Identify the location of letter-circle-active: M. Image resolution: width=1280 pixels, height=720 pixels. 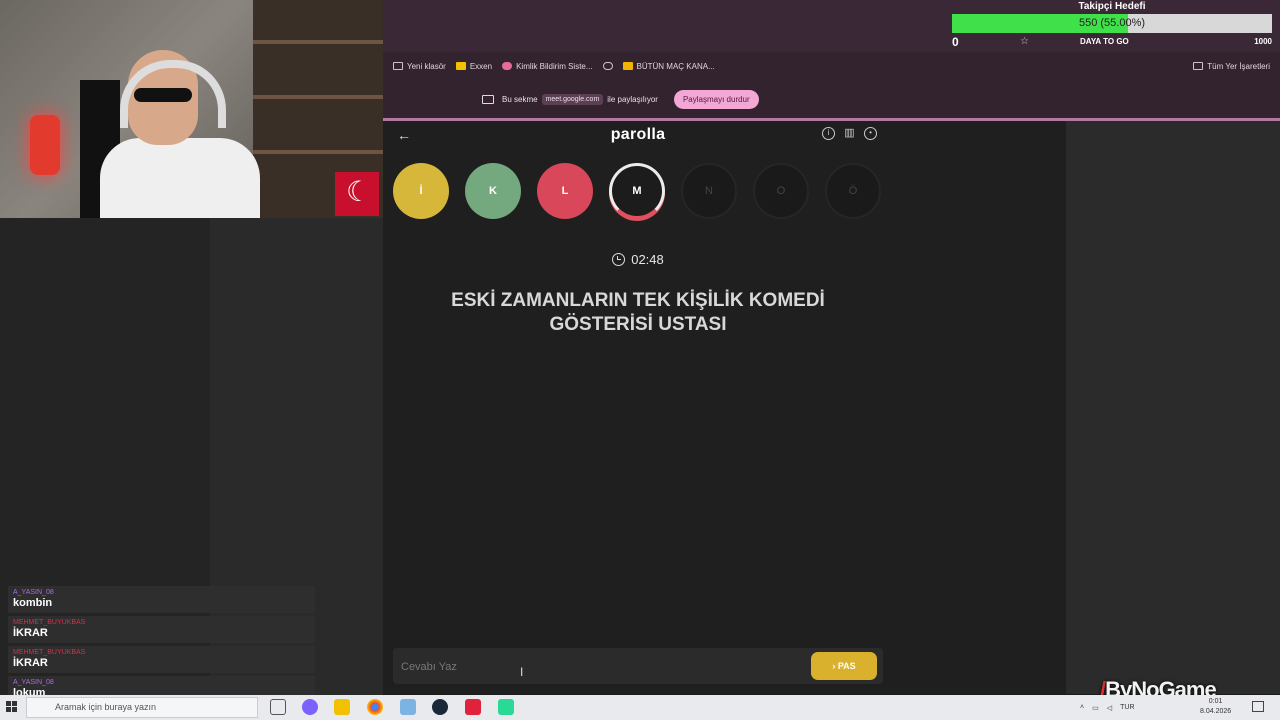
(637, 191).